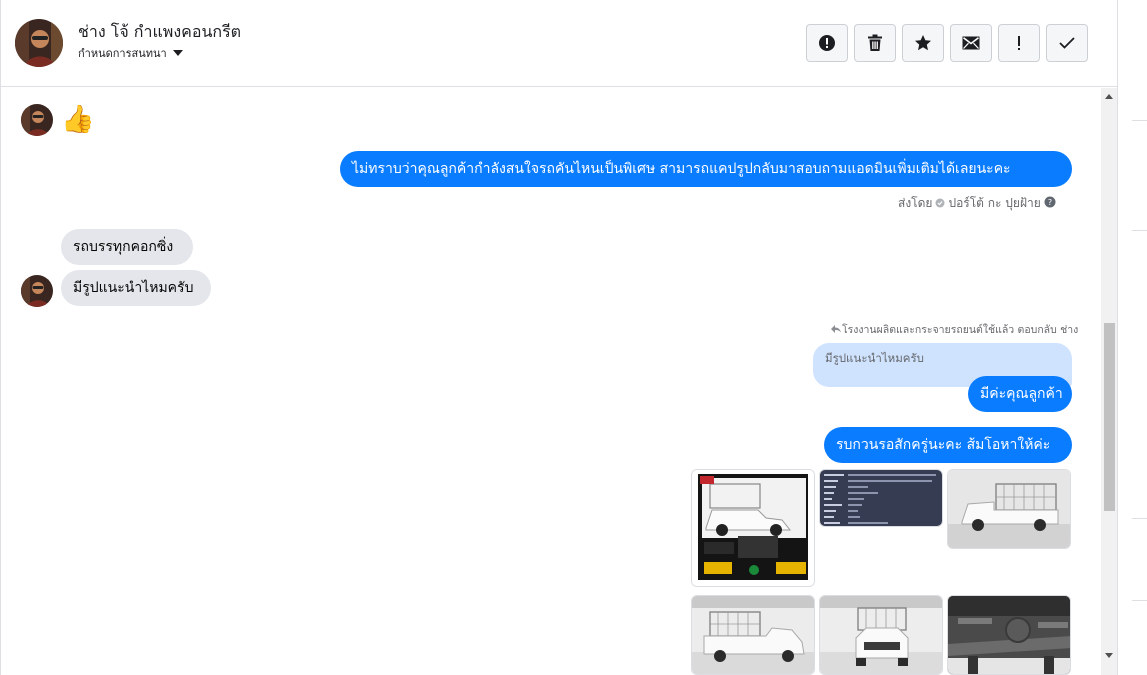  What do you see at coordinates (940, 204) in the screenshot?
I see `check-circle-icon` at bounding box center [940, 204].